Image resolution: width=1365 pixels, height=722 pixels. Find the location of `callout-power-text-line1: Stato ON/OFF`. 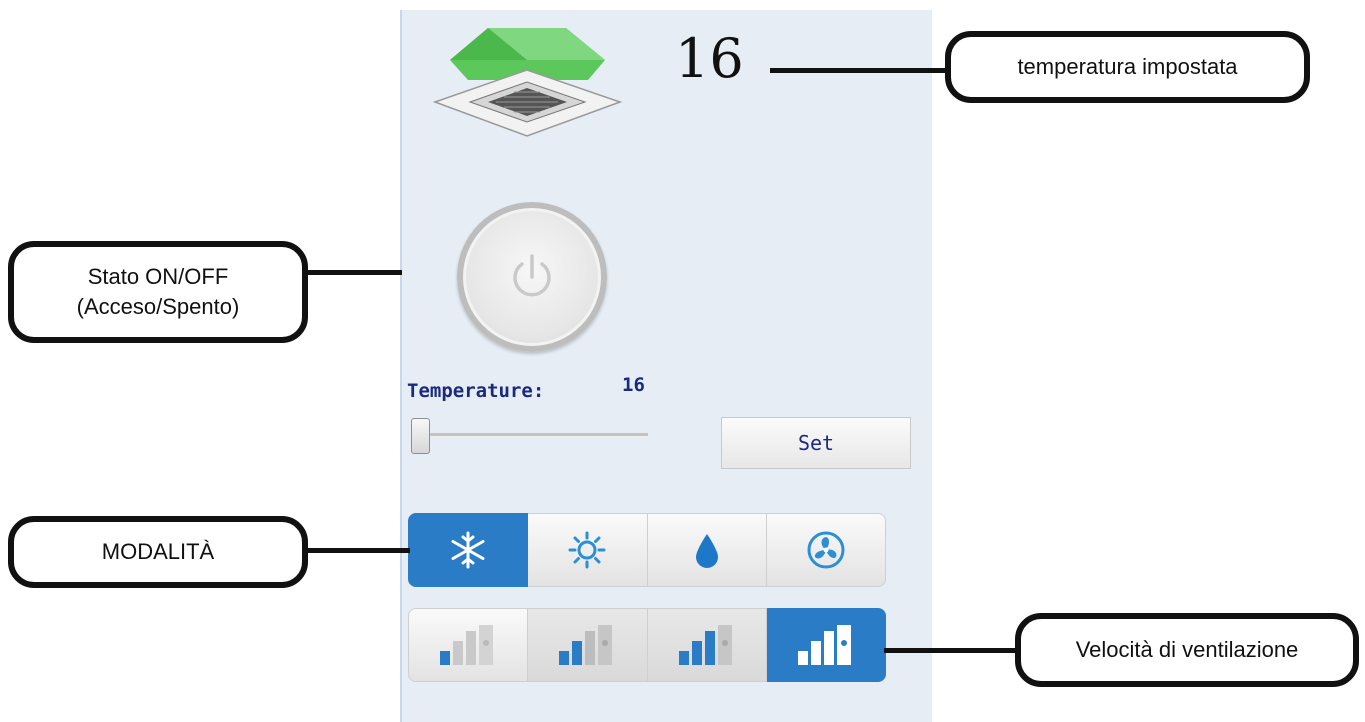

callout-power-text-line1: Stato ON/OFF is located at coordinates (158, 277).